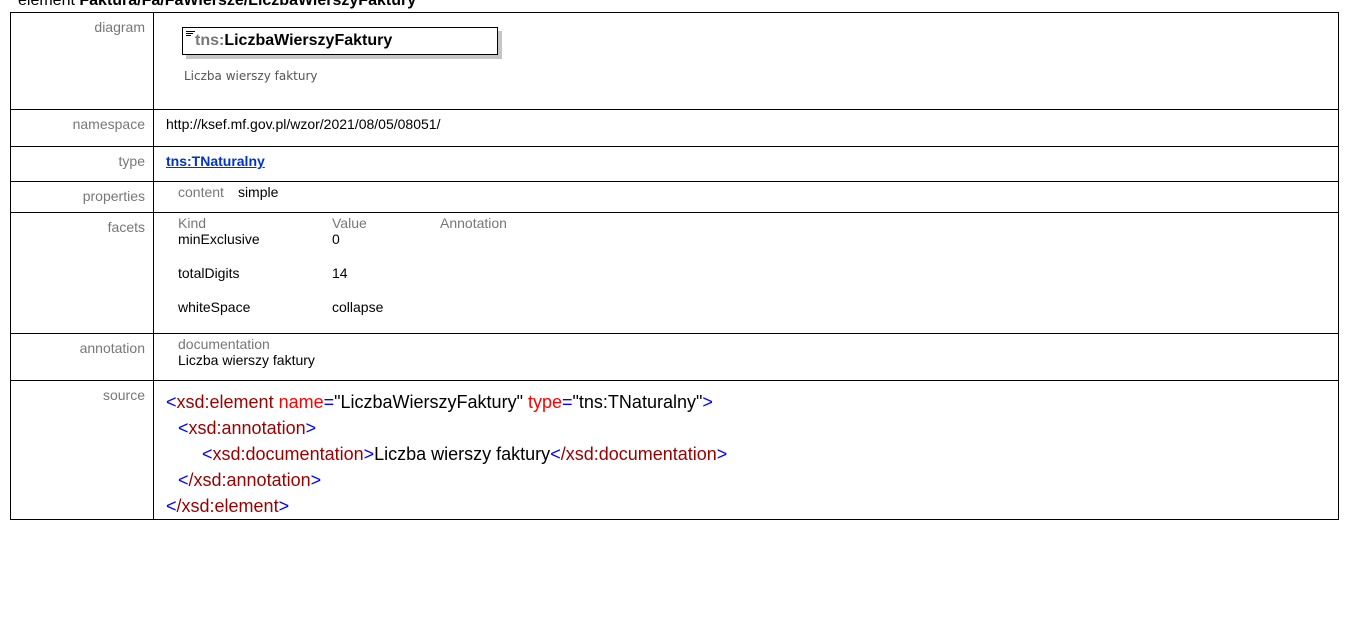 Image resolution: width=1348 pixels, height=622 pixels. I want to click on label-diagram: diagram, so click(82, 61).